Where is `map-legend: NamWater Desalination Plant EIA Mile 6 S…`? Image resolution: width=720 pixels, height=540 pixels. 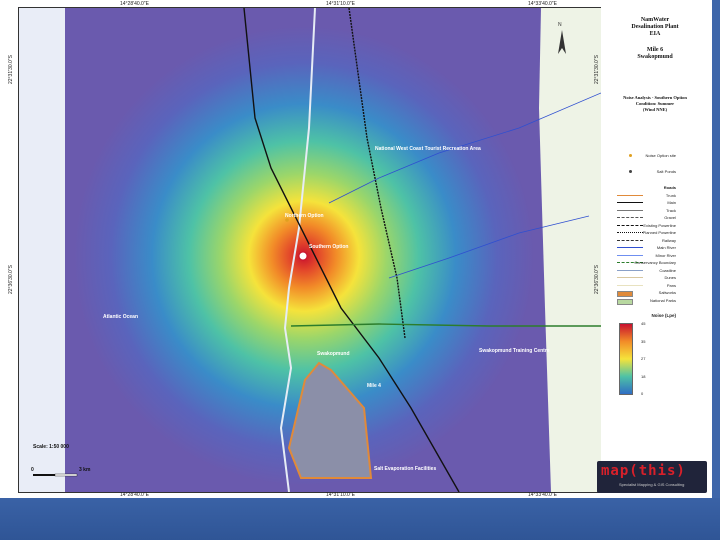
map-legend: NamWater Desalination Plant EIA Mile 6 S… is located at coordinates (655, 249).